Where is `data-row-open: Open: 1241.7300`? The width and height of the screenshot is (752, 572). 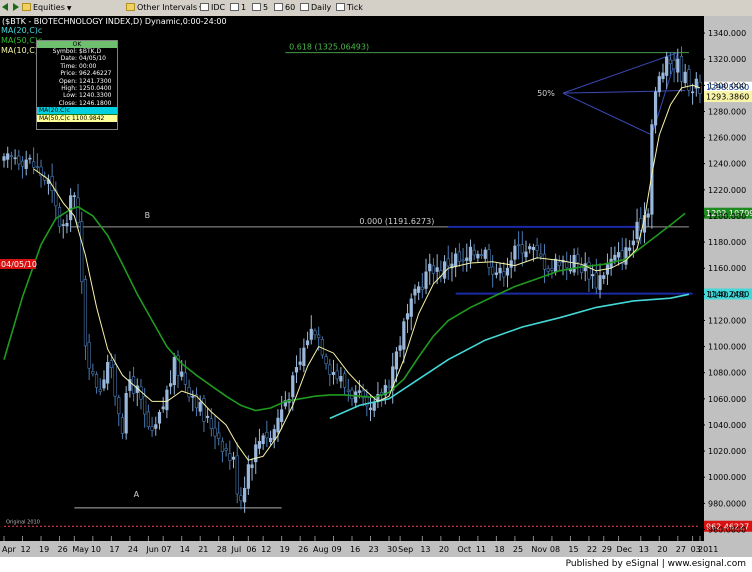 data-row-open: Open: 1241.7300 is located at coordinates (85, 81).